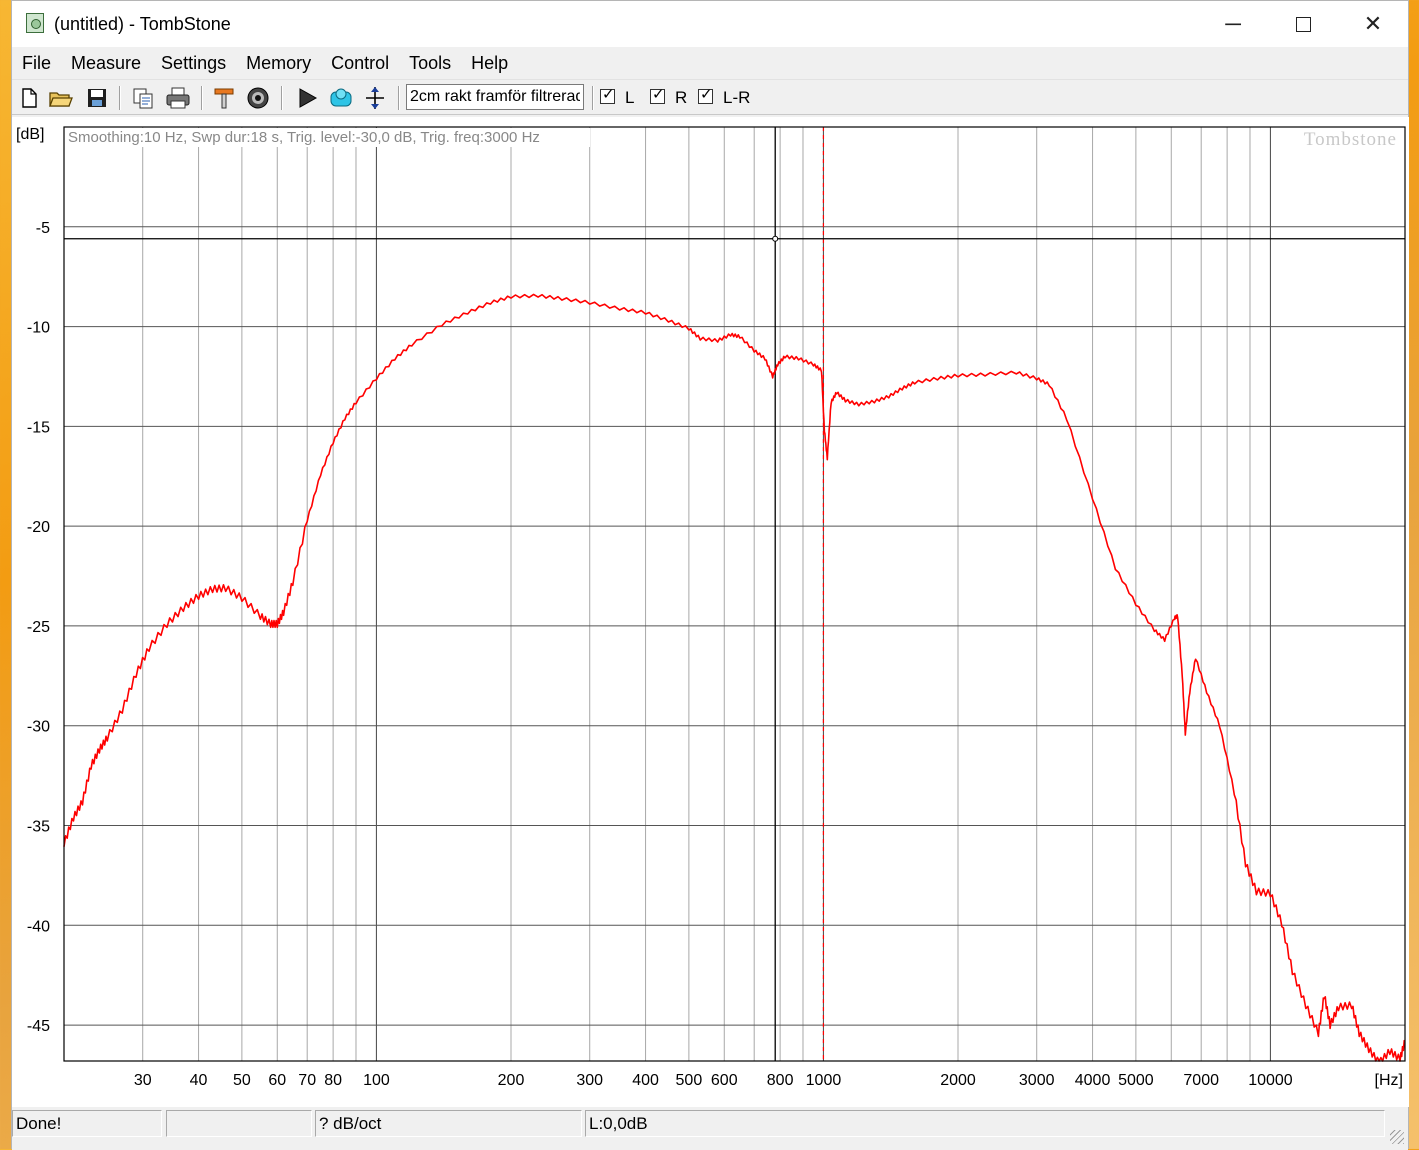 The image size is (1419, 1150). I want to click on x-tick-label: 2000, so click(958, 1080).